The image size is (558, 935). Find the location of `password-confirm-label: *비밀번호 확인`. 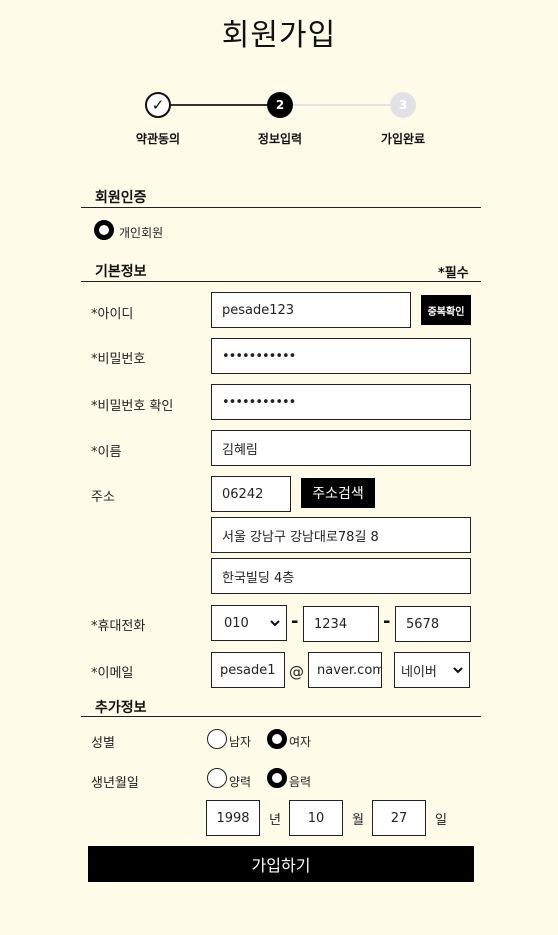

password-confirm-label: *비밀번호 확인 is located at coordinates (132, 406).